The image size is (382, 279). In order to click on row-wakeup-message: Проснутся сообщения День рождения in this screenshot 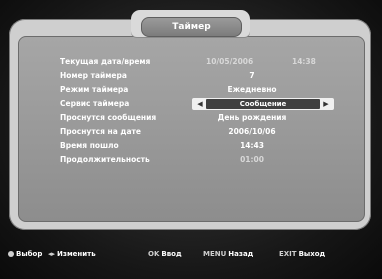, I will do `click(191, 118)`.